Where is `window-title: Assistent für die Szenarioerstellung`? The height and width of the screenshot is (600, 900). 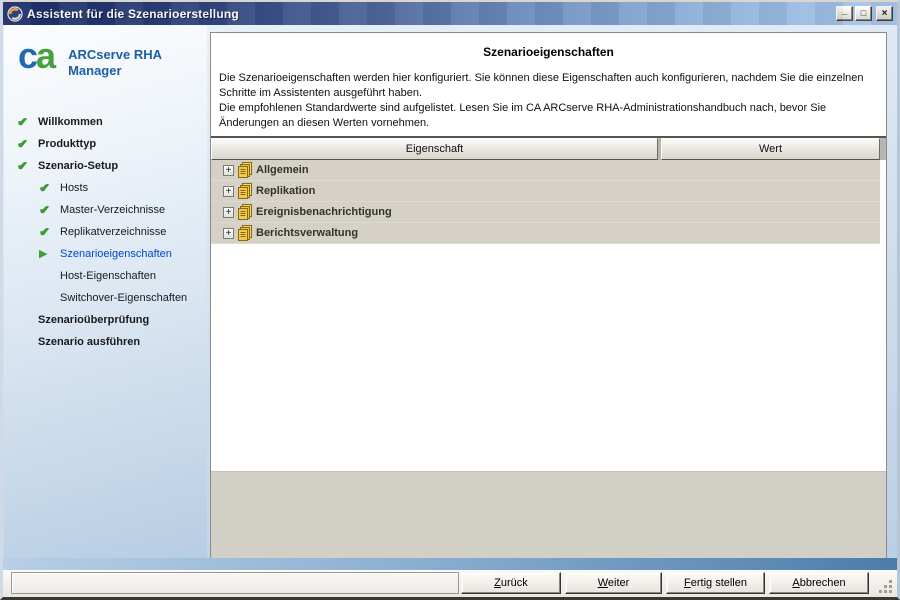 window-title: Assistent für die Szenarioerstellung is located at coordinates (133, 13).